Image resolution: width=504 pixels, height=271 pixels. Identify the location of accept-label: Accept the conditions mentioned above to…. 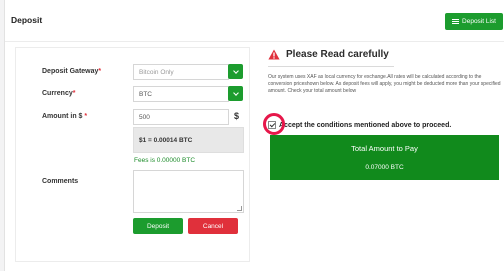
(365, 125).